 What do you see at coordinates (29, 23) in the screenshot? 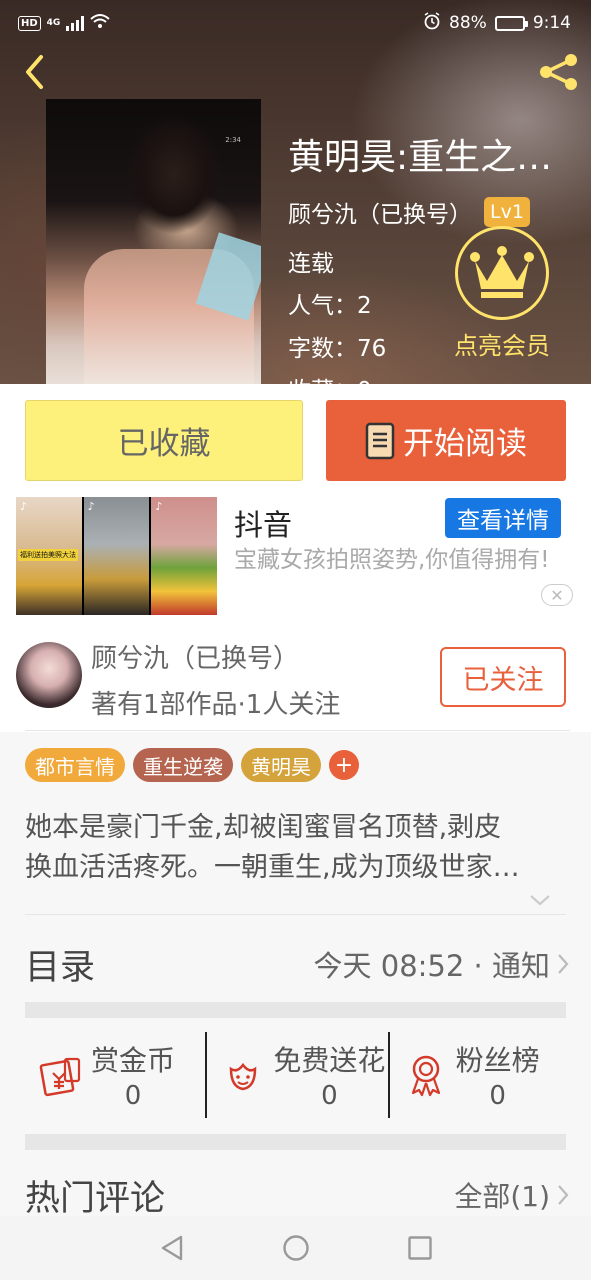
I see `hd-indicator: HD` at bounding box center [29, 23].